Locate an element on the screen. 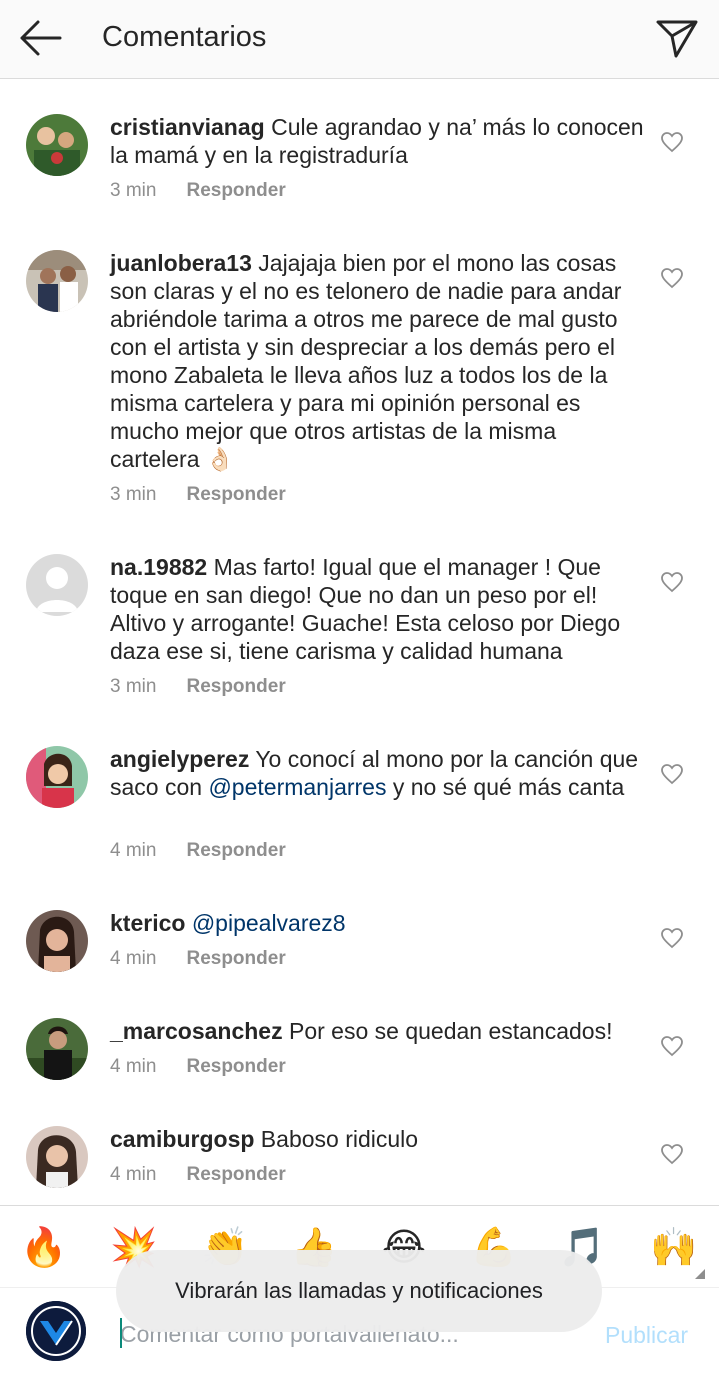  share-button is located at coordinates (677, 38).